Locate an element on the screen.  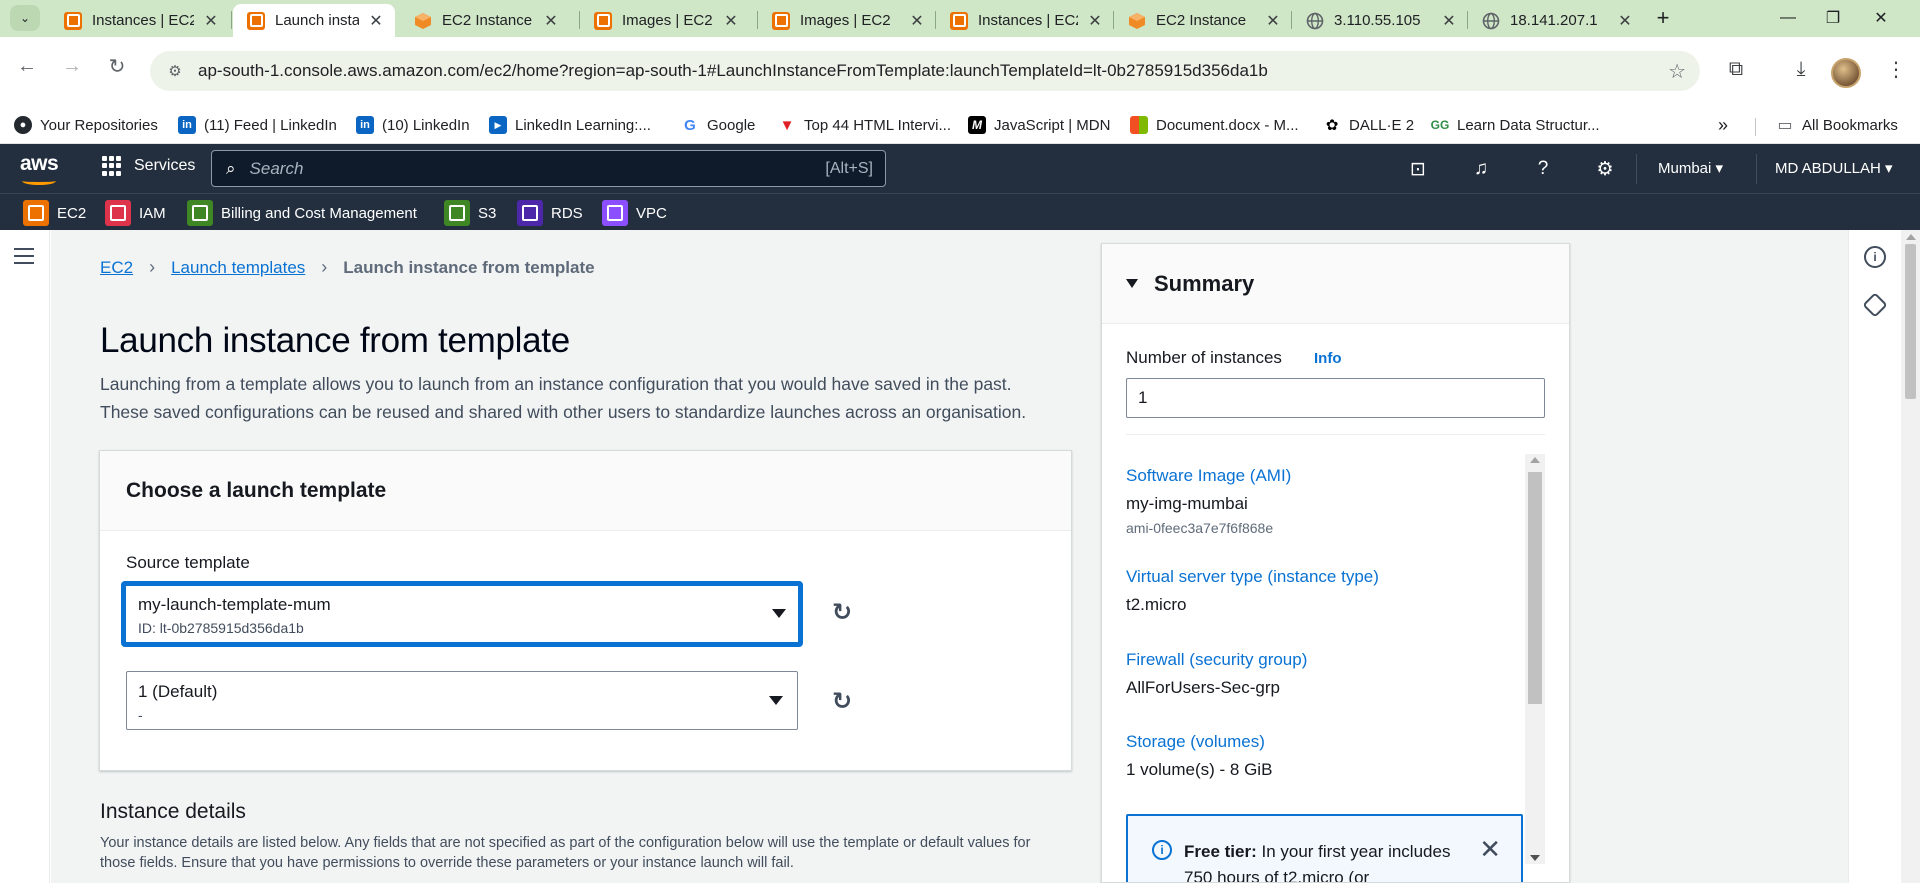
refresh-versions-button: ↻ is located at coordinates (842, 701).